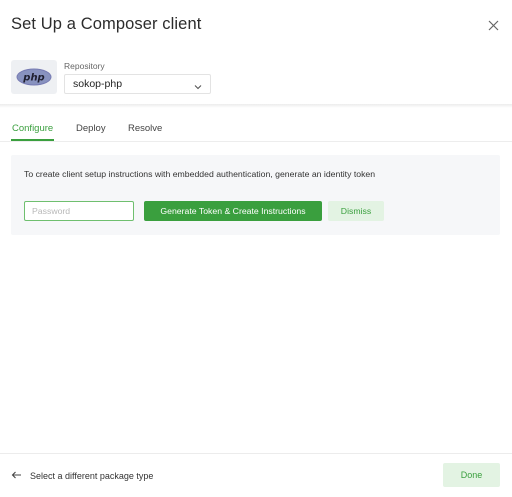  I want to click on tabs-divider, so click(256, 141).